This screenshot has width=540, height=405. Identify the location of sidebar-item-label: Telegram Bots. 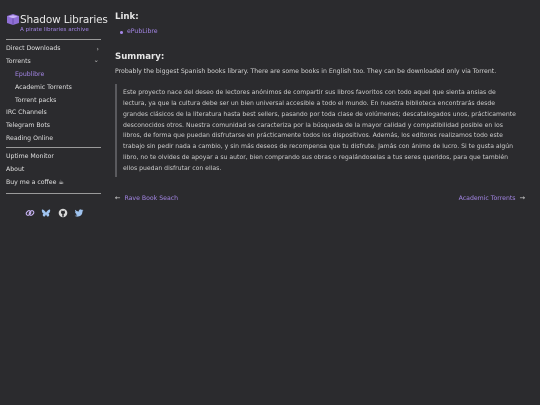
(28, 125).